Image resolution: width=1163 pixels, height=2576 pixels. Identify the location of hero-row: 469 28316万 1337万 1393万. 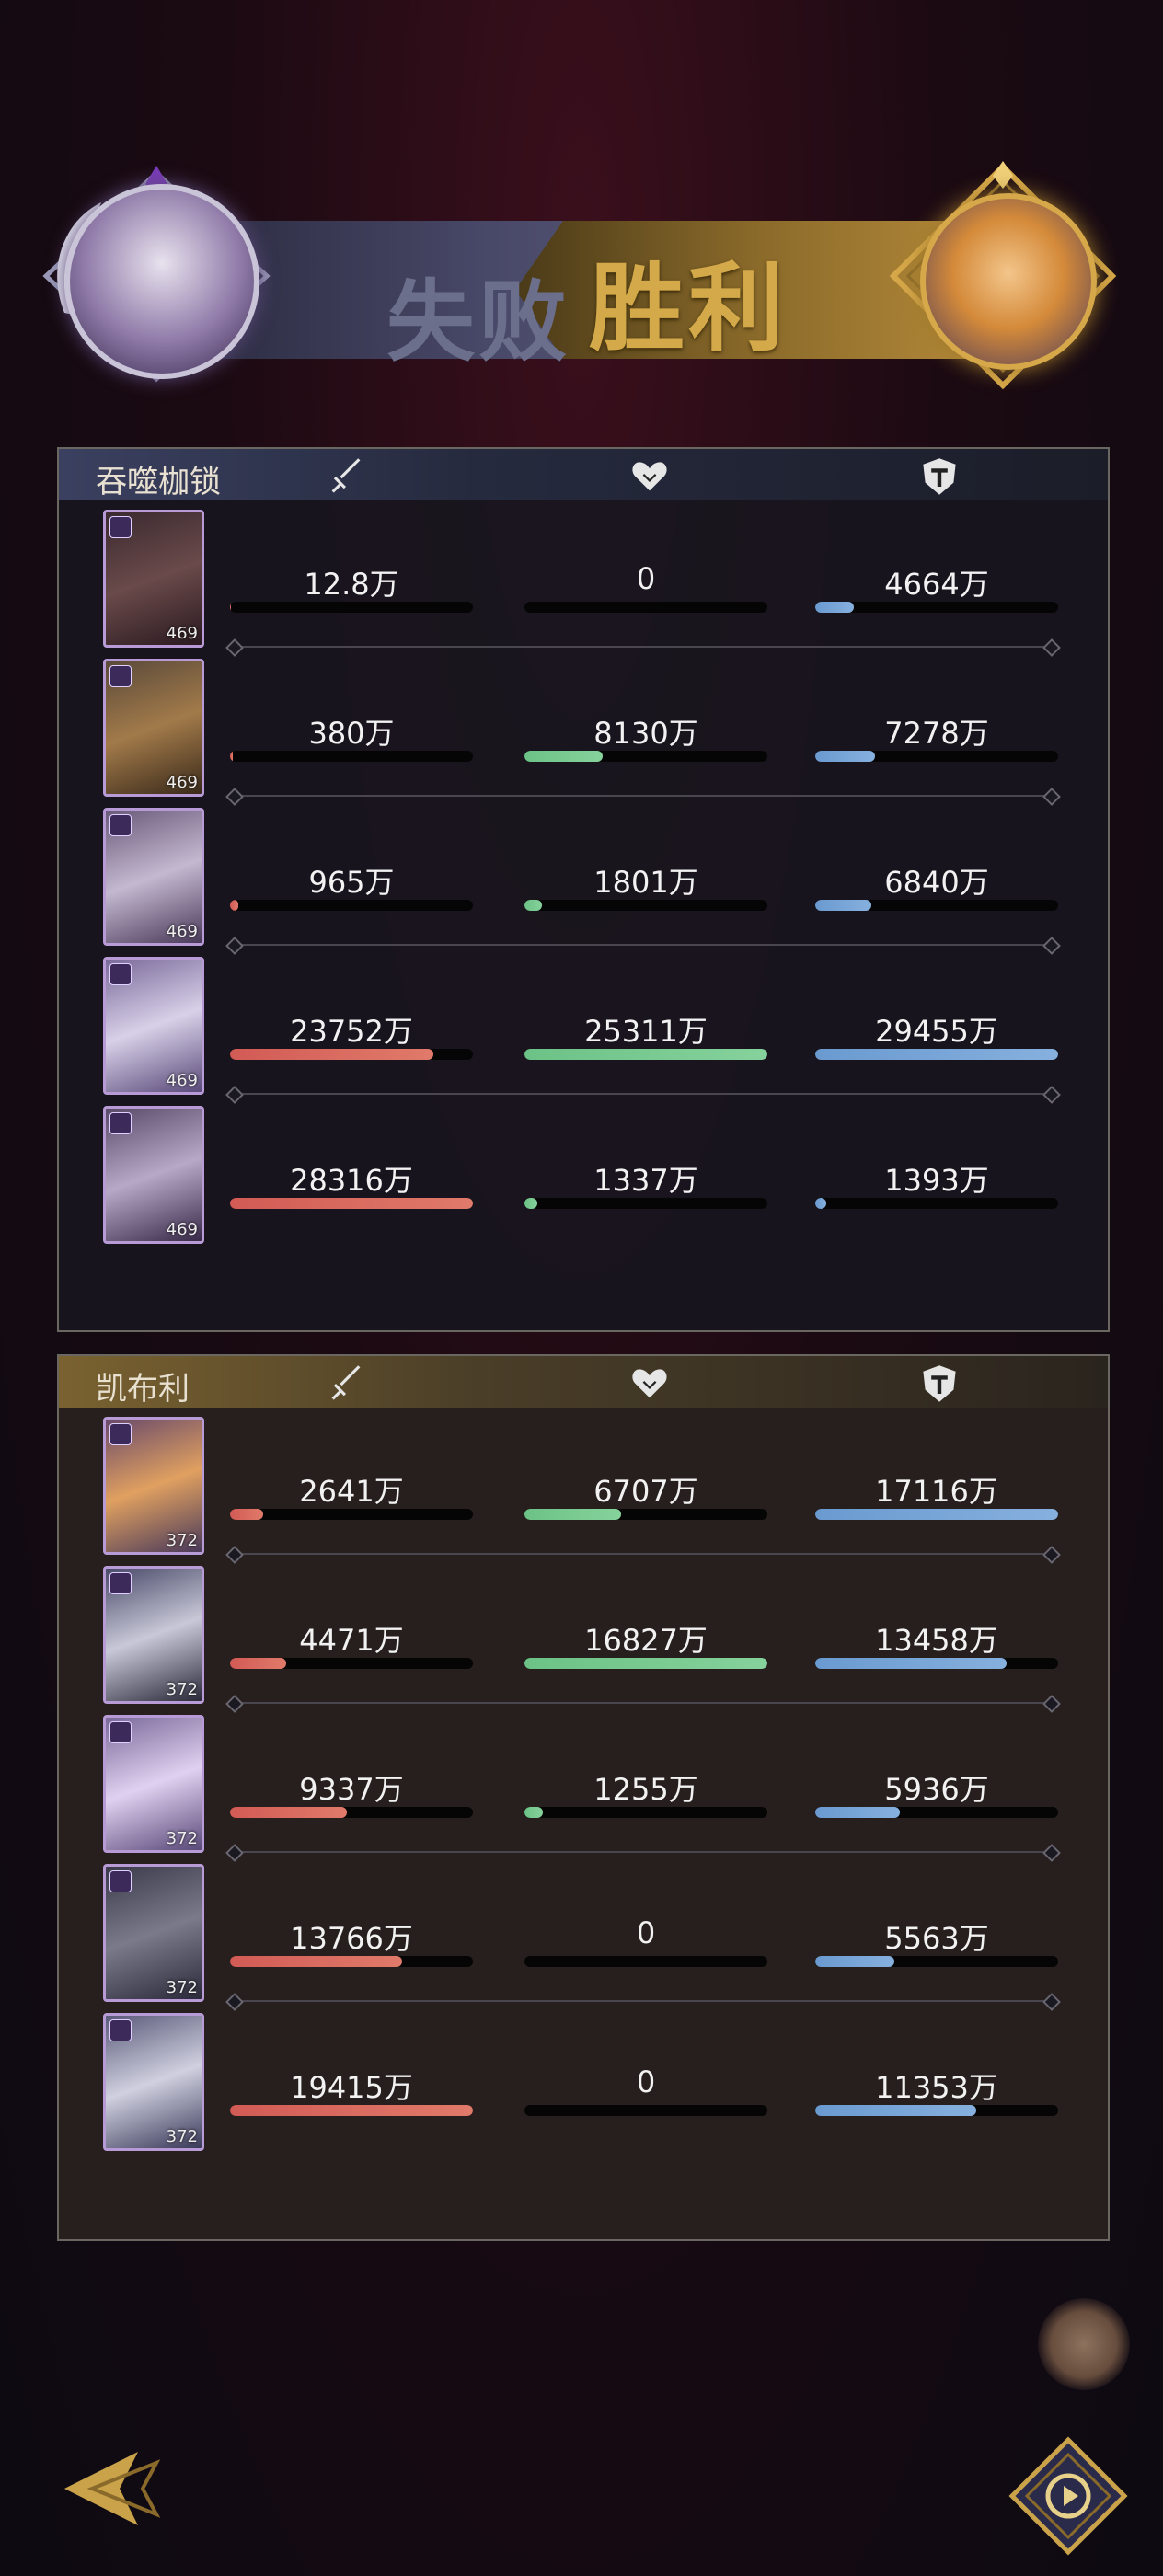
(583, 1180).